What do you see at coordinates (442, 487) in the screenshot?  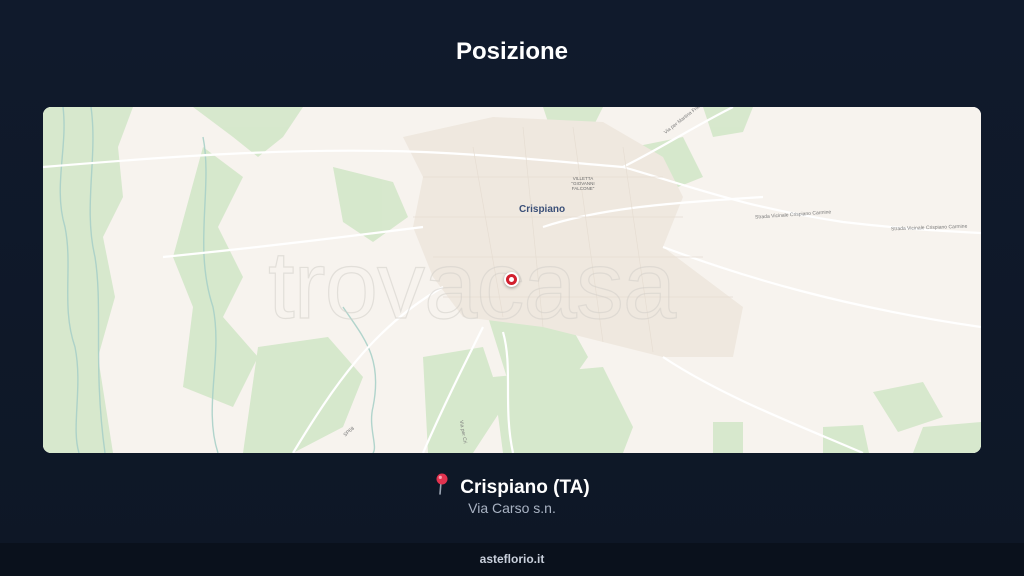 I see `map-pin-icon` at bounding box center [442, 487].